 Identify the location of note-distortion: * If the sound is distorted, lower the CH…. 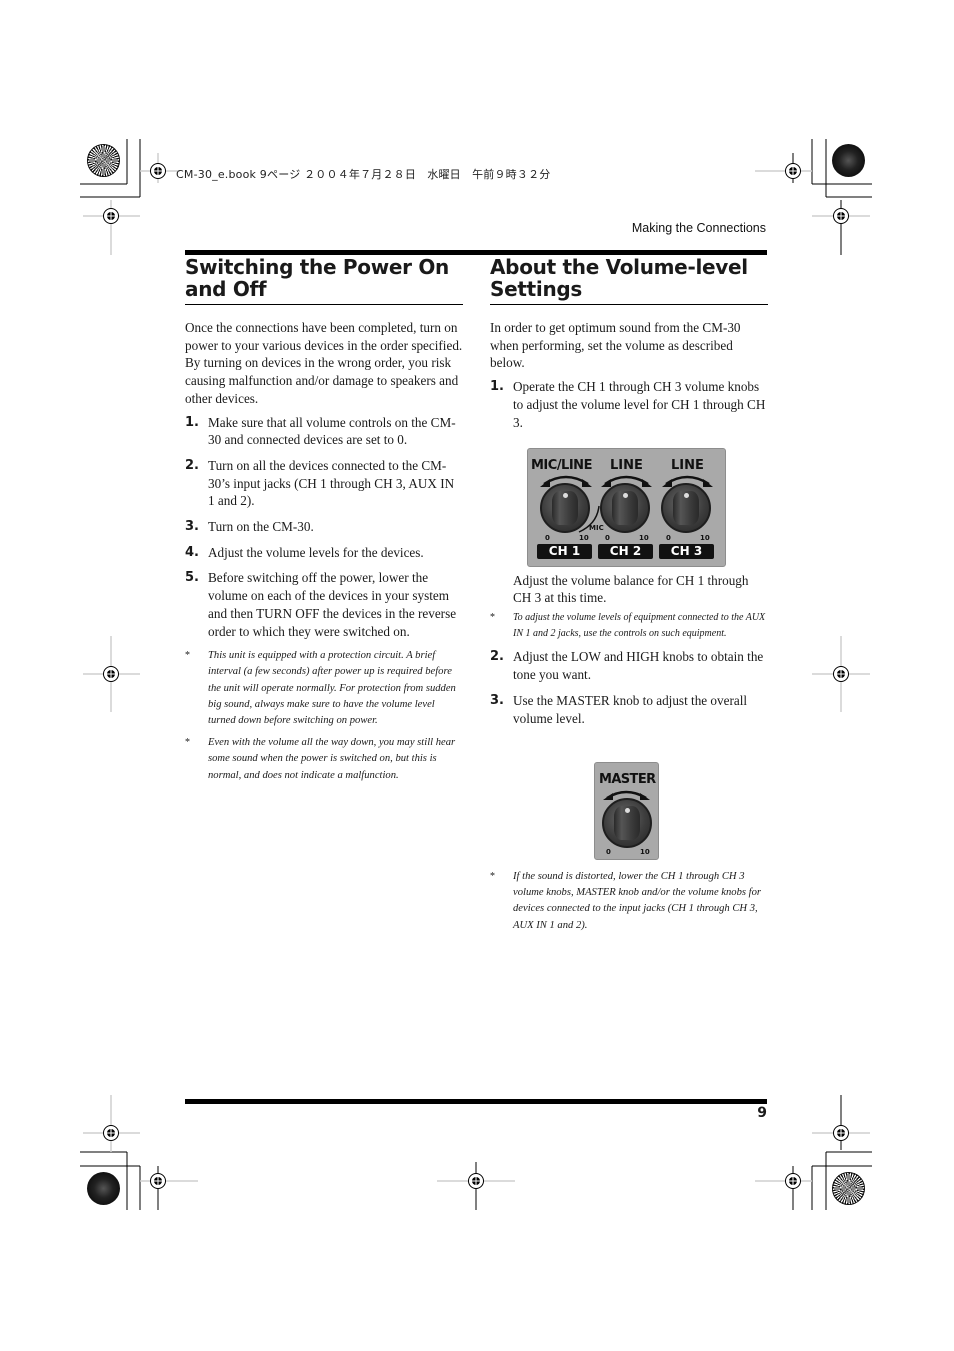
(629, 901).